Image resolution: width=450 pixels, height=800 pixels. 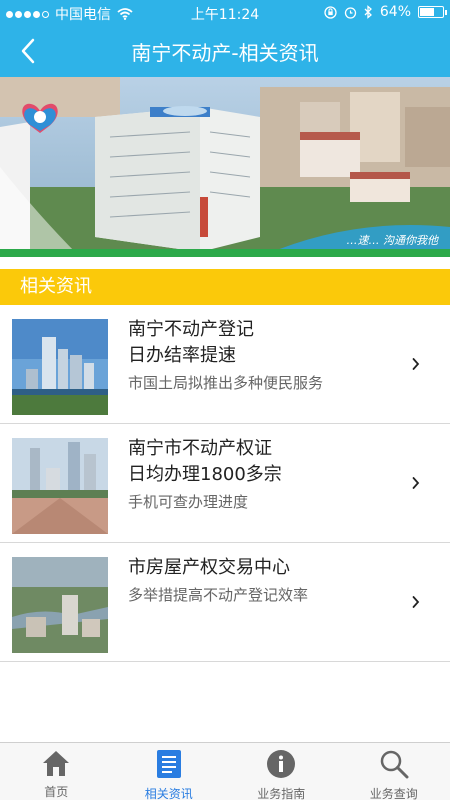 What do you see at coordinates (368, 12) in the screenshot?
I see `bluetooth-icon` at bounding box center [368, 12].